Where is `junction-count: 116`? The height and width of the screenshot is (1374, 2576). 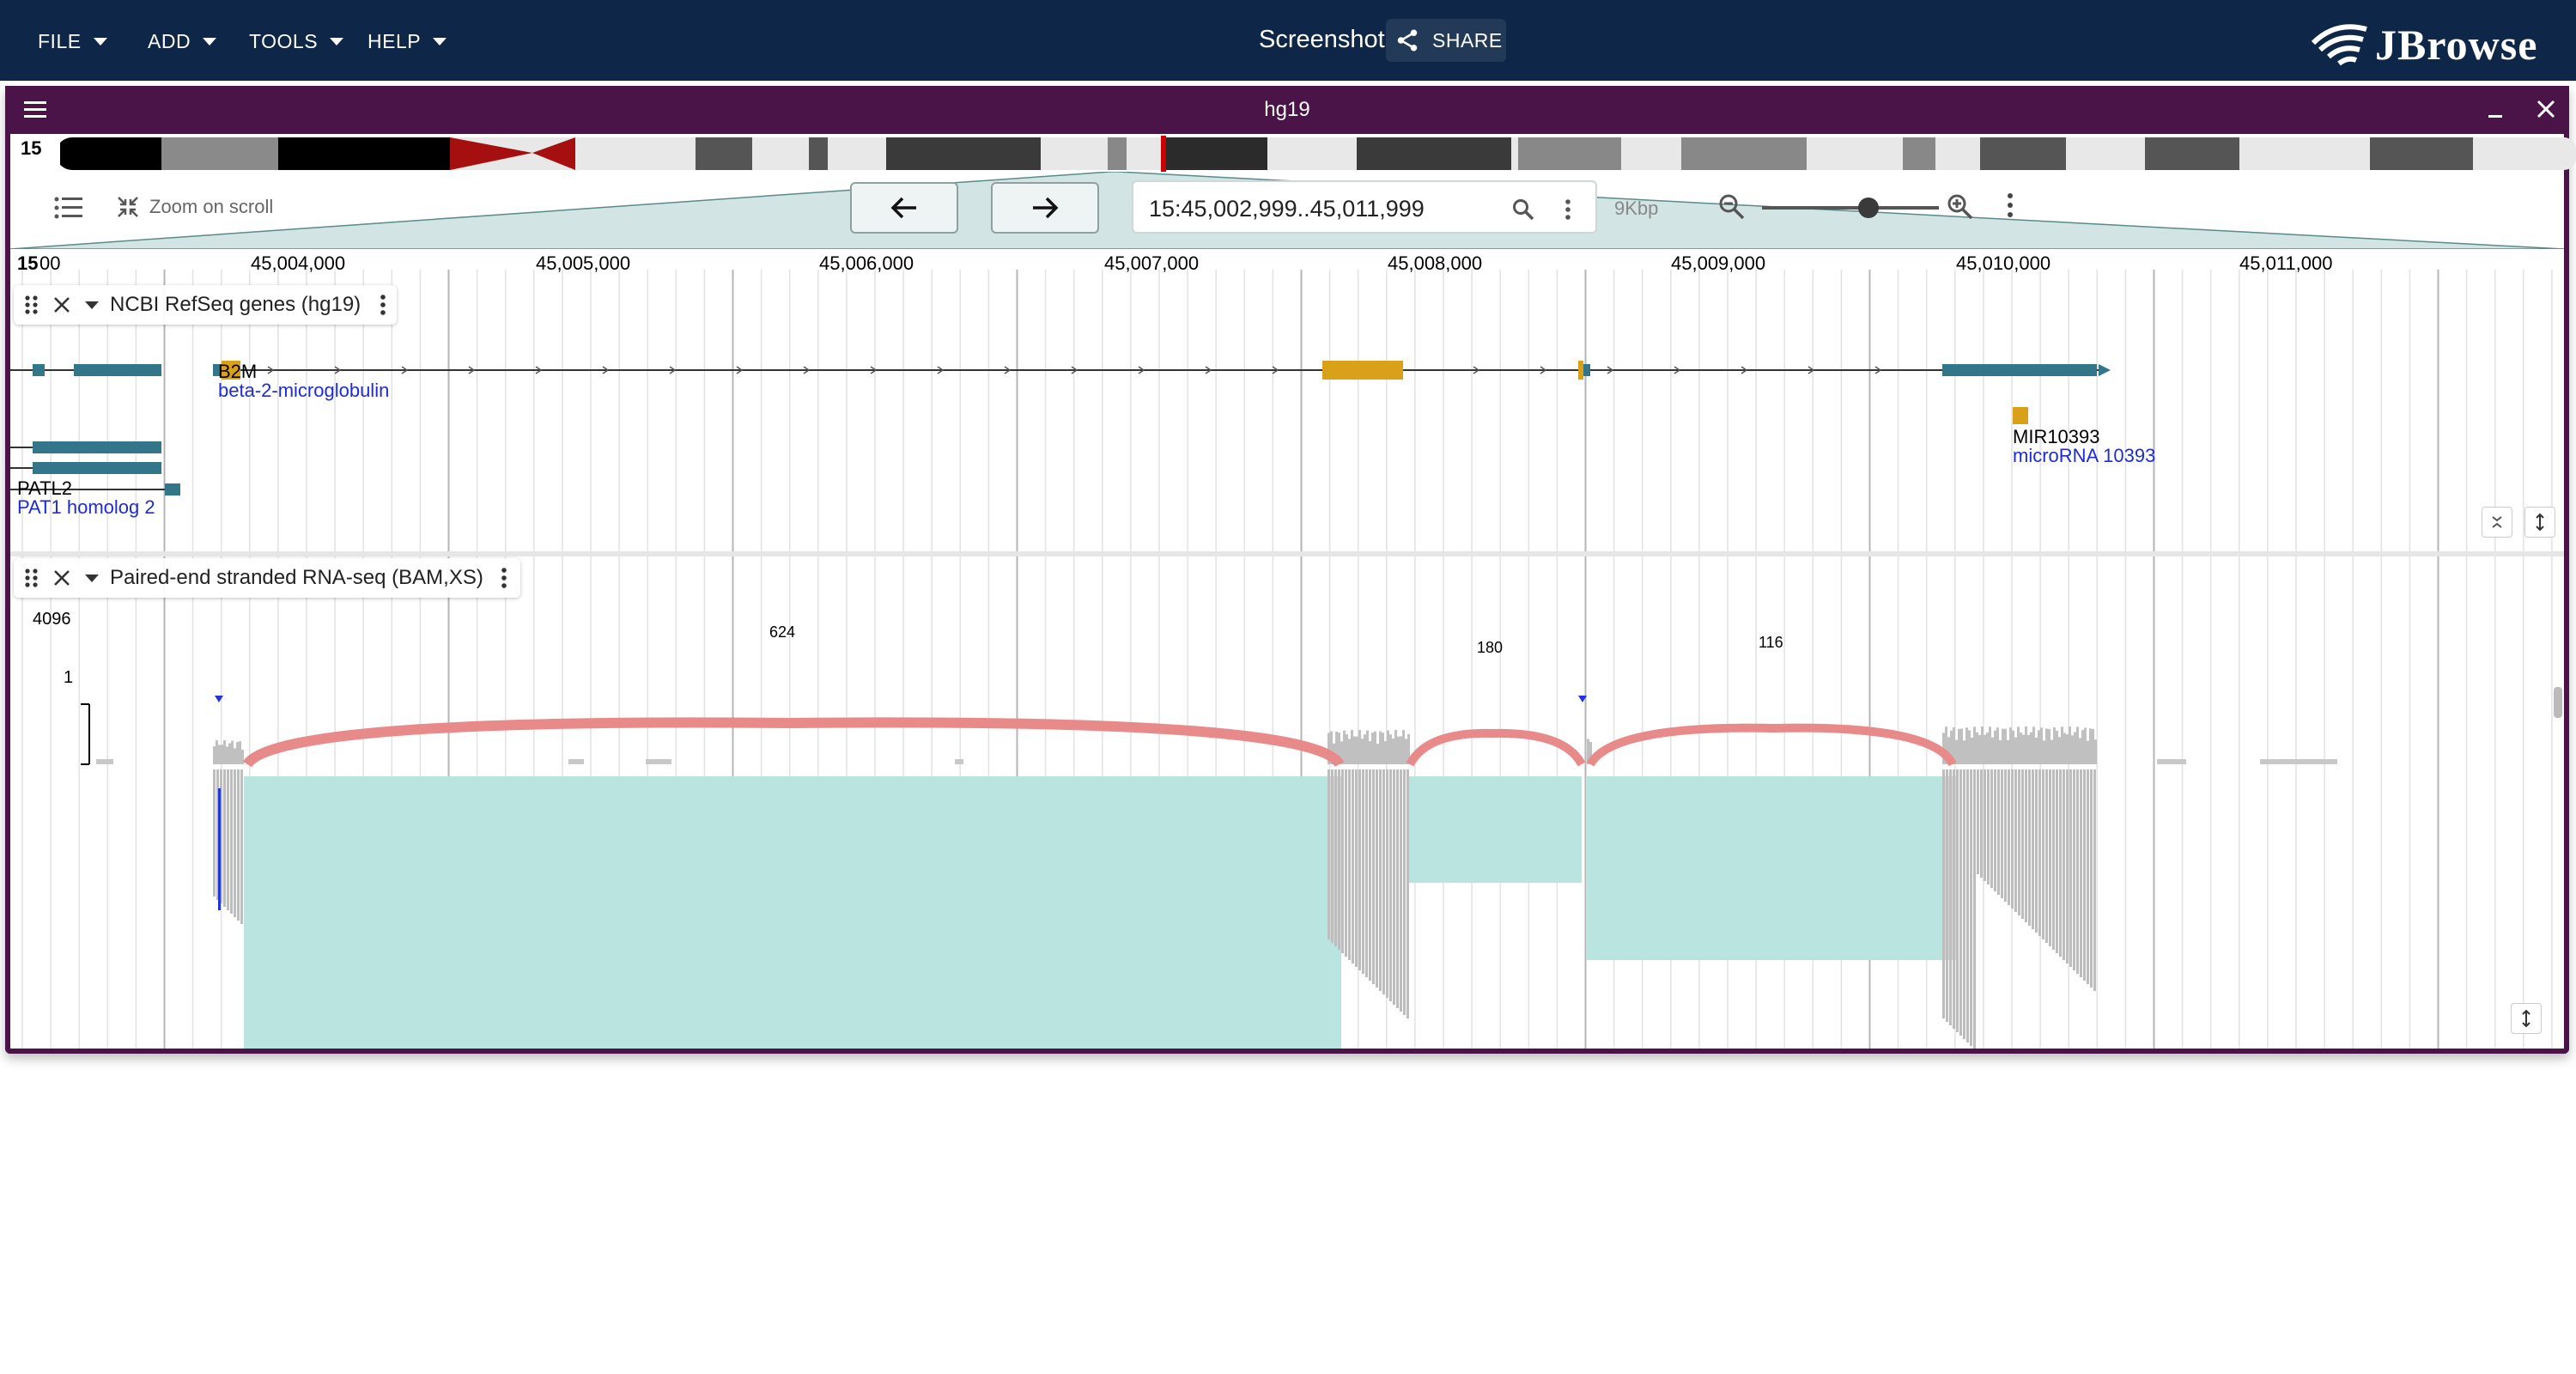 junction-count: 116 is located at coordinates (1771, 642).